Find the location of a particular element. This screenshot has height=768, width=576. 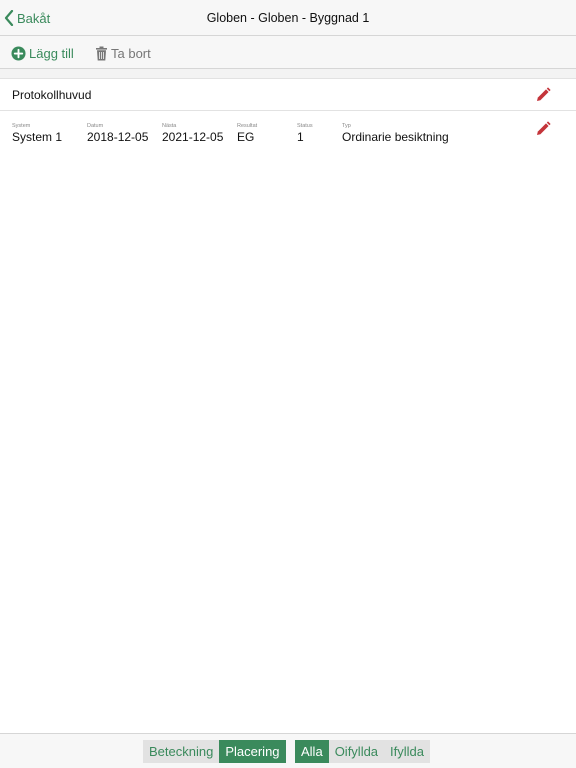

typ-value: Ordinarie besiktning is located at coordinates (395, 137).